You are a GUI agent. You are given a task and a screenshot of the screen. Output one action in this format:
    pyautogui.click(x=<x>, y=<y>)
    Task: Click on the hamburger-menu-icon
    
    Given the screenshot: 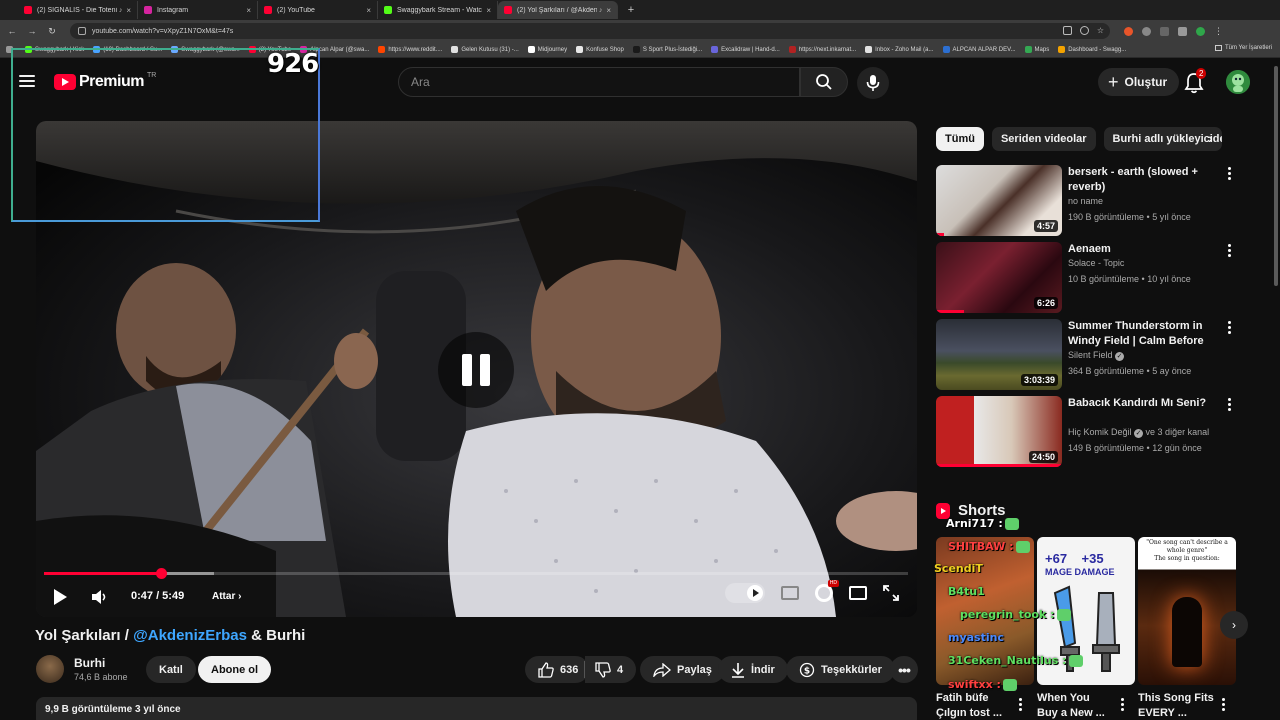 What is the action you would take?
    pyautogui.click(x=27, y=81)
    